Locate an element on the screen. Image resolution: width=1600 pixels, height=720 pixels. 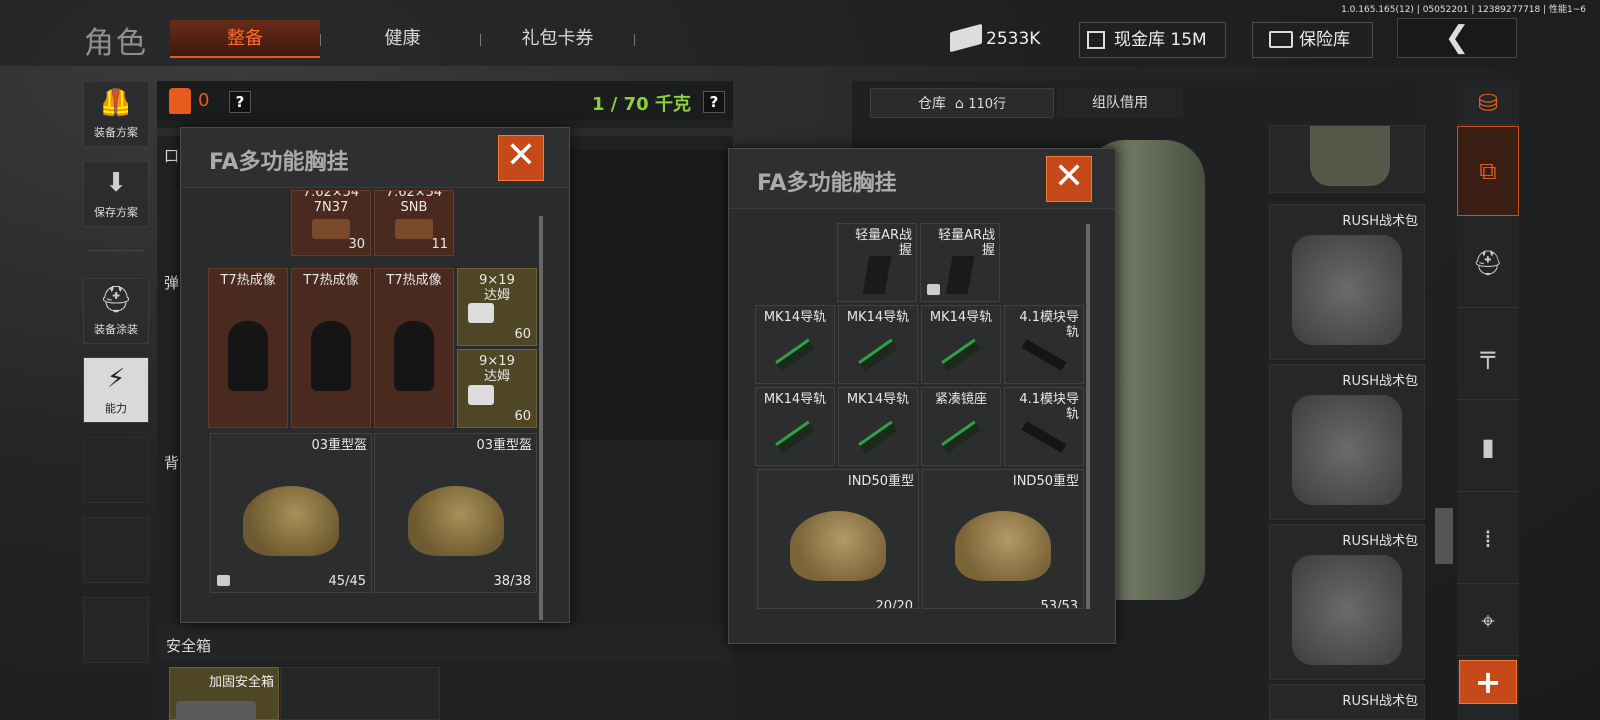
sidebar-loadout-button: 🦺 装备方案 is located at coordinates (116, 114).